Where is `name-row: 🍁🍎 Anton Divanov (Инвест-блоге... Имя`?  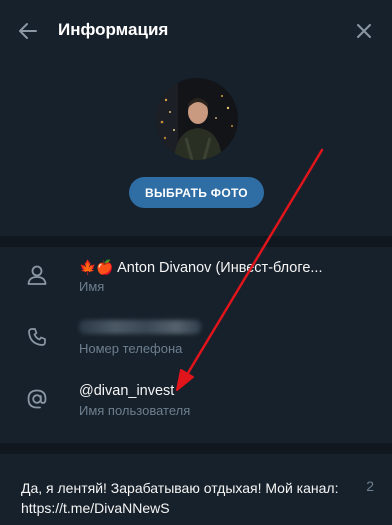
name-row: 🍁🍎 Anton Divanov (Инвест-блоге... Имя is located at coordinates (196, 279).